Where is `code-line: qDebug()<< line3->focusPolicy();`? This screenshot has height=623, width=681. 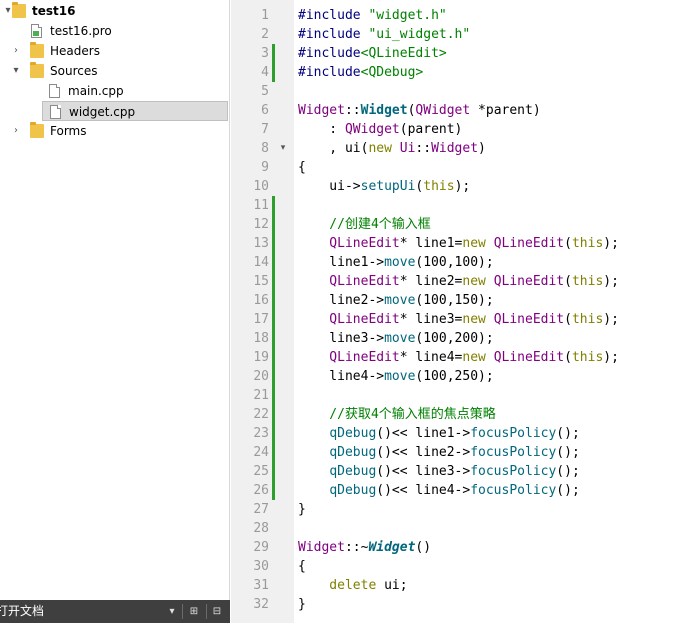 code-line: qDebug()<< line3->focusPolicy(); is located at coordinates (438, 471).